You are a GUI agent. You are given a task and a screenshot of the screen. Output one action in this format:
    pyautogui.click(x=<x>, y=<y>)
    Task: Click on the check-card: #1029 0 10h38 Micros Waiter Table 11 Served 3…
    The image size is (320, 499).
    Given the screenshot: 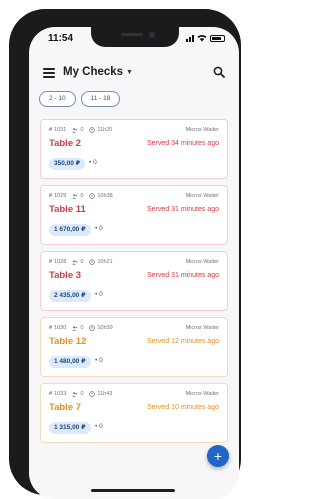 What is the action you would take?
    pyautogui.click(x=134, y=215)
    